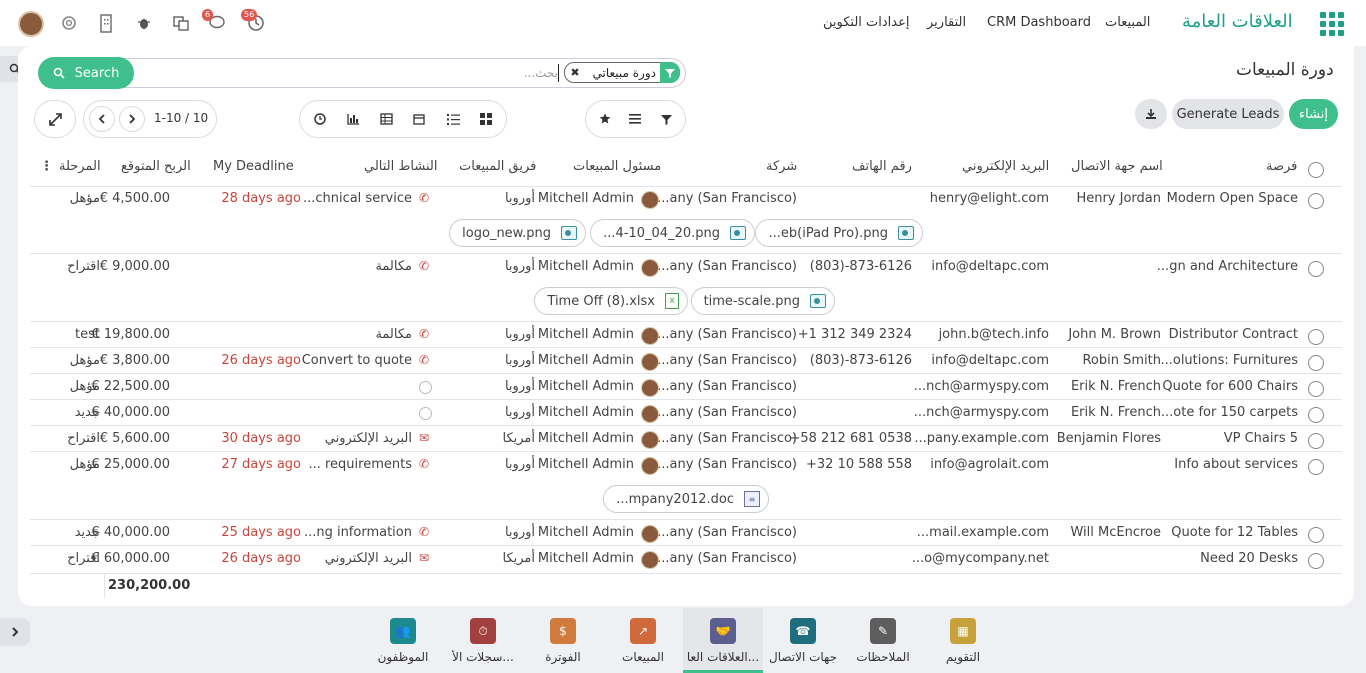 This screenshot has height=673, width=1366. What do you see at coordinates (686, 499) in the screenshot?
I see `attachment-chip: ...mpany2012.doc ≡` at bounding box center [686, 499].